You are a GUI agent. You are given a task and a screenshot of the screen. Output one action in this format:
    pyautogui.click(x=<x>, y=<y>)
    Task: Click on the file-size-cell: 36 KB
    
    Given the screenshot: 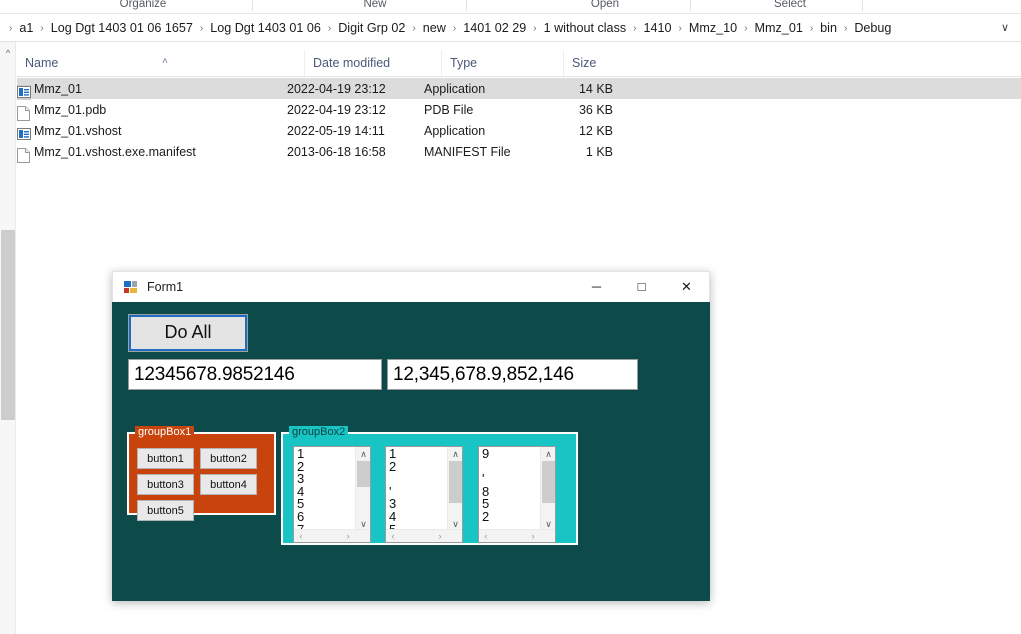 What is the action you would take?
    pyautogui.click(x=595, y=109)
    